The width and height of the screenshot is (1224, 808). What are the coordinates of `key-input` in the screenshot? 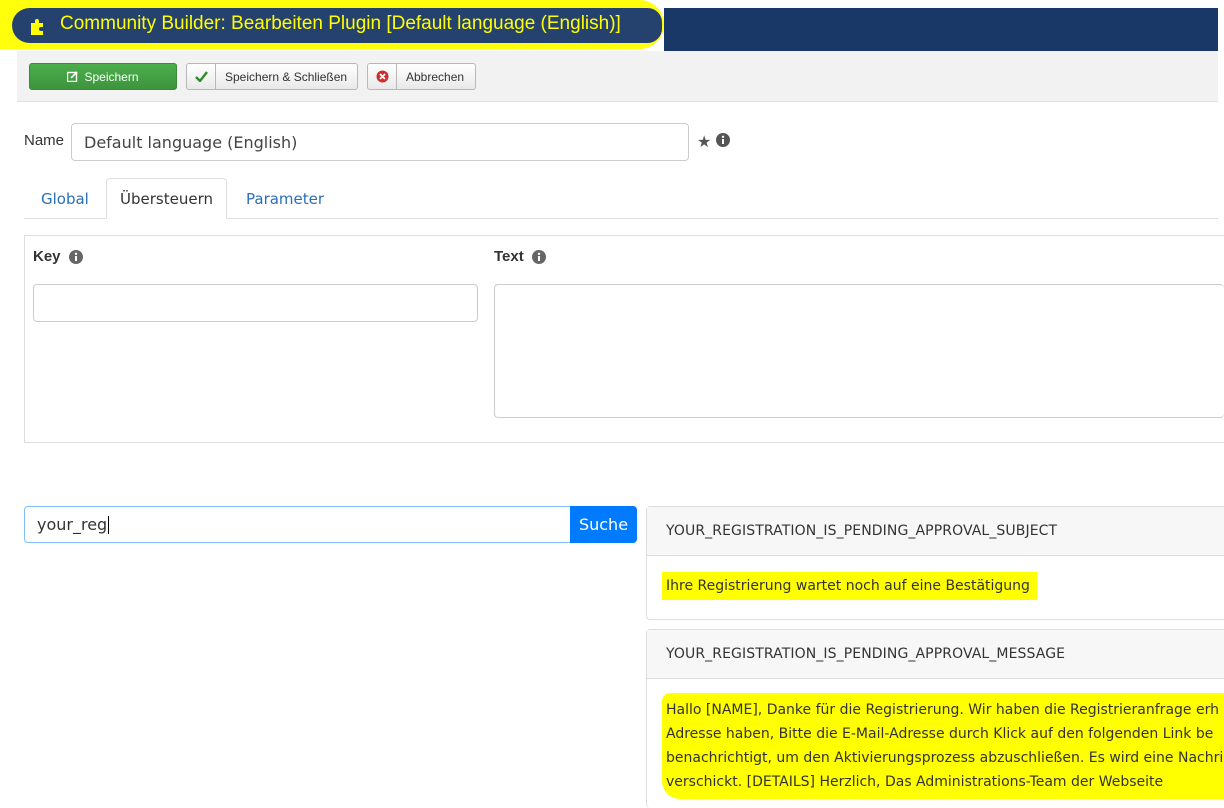 It's located at (255, 303).